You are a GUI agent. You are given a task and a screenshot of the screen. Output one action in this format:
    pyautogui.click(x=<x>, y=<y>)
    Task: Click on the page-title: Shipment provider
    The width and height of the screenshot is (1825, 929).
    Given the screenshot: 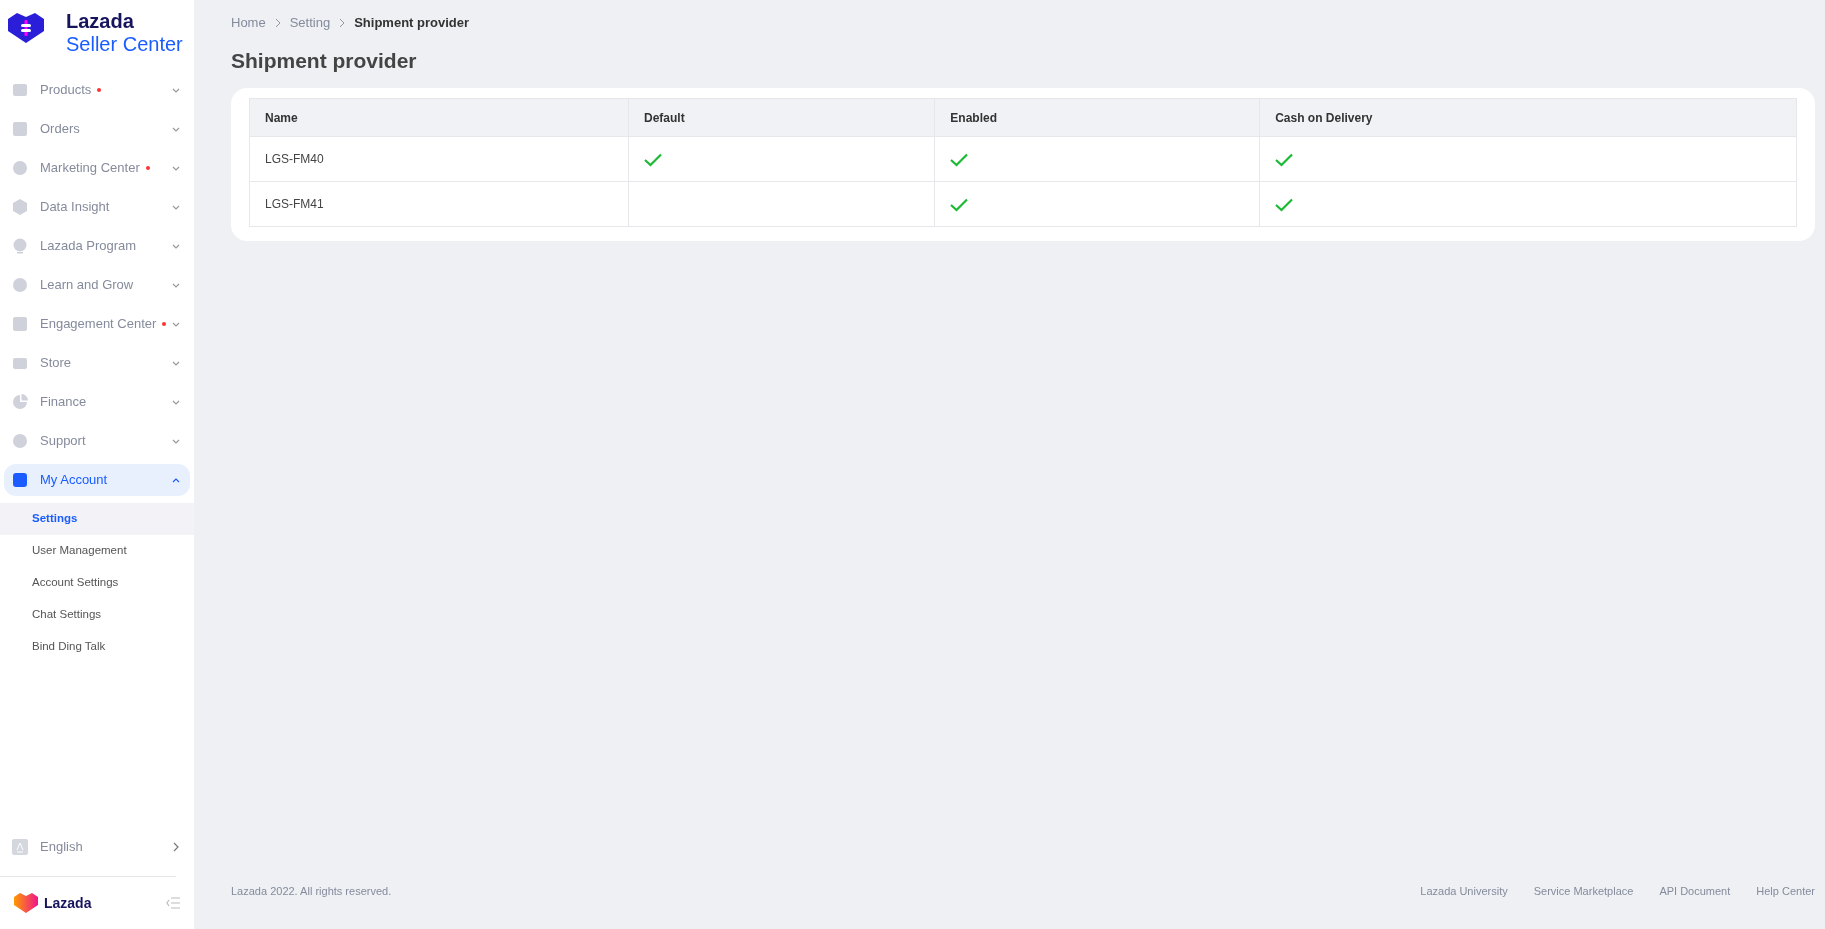 What is the action you would take?
    pyautogui.click(x=324, y=60)
    